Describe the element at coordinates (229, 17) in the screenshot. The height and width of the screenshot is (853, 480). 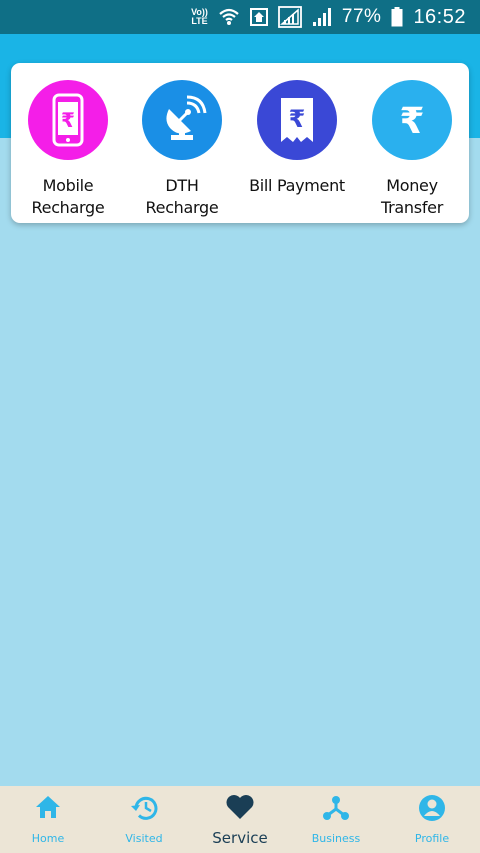
I see `wifi-icon` at that location.